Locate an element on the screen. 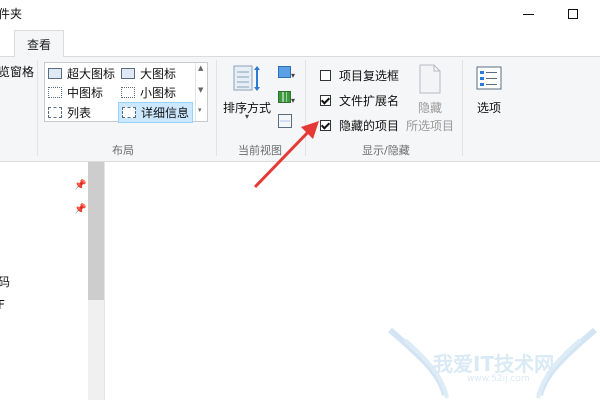 This screenshot has width=600, height=400. layout-list: 列表 is located at coordinates (69, 112).